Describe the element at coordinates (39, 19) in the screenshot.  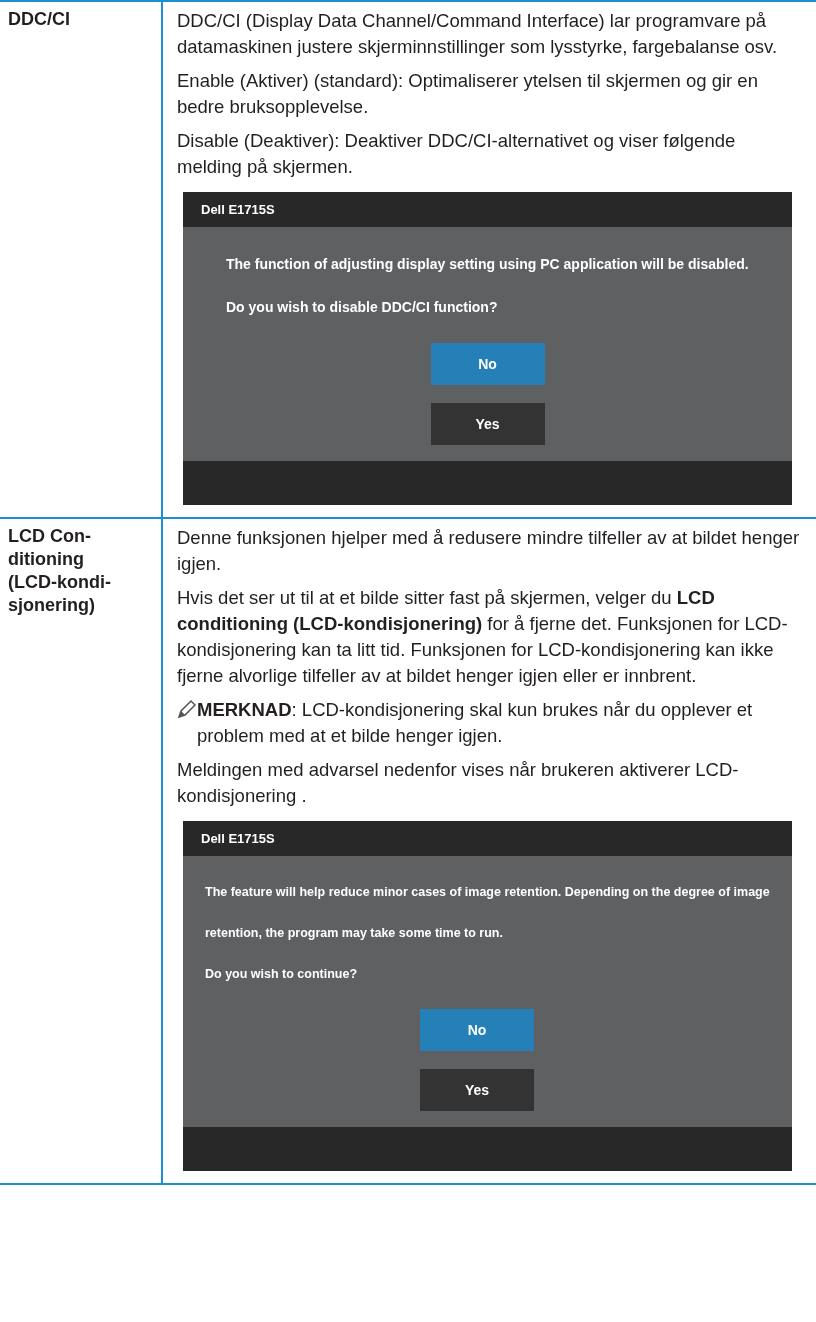
I see `term-label: DDC/CI` at that location.